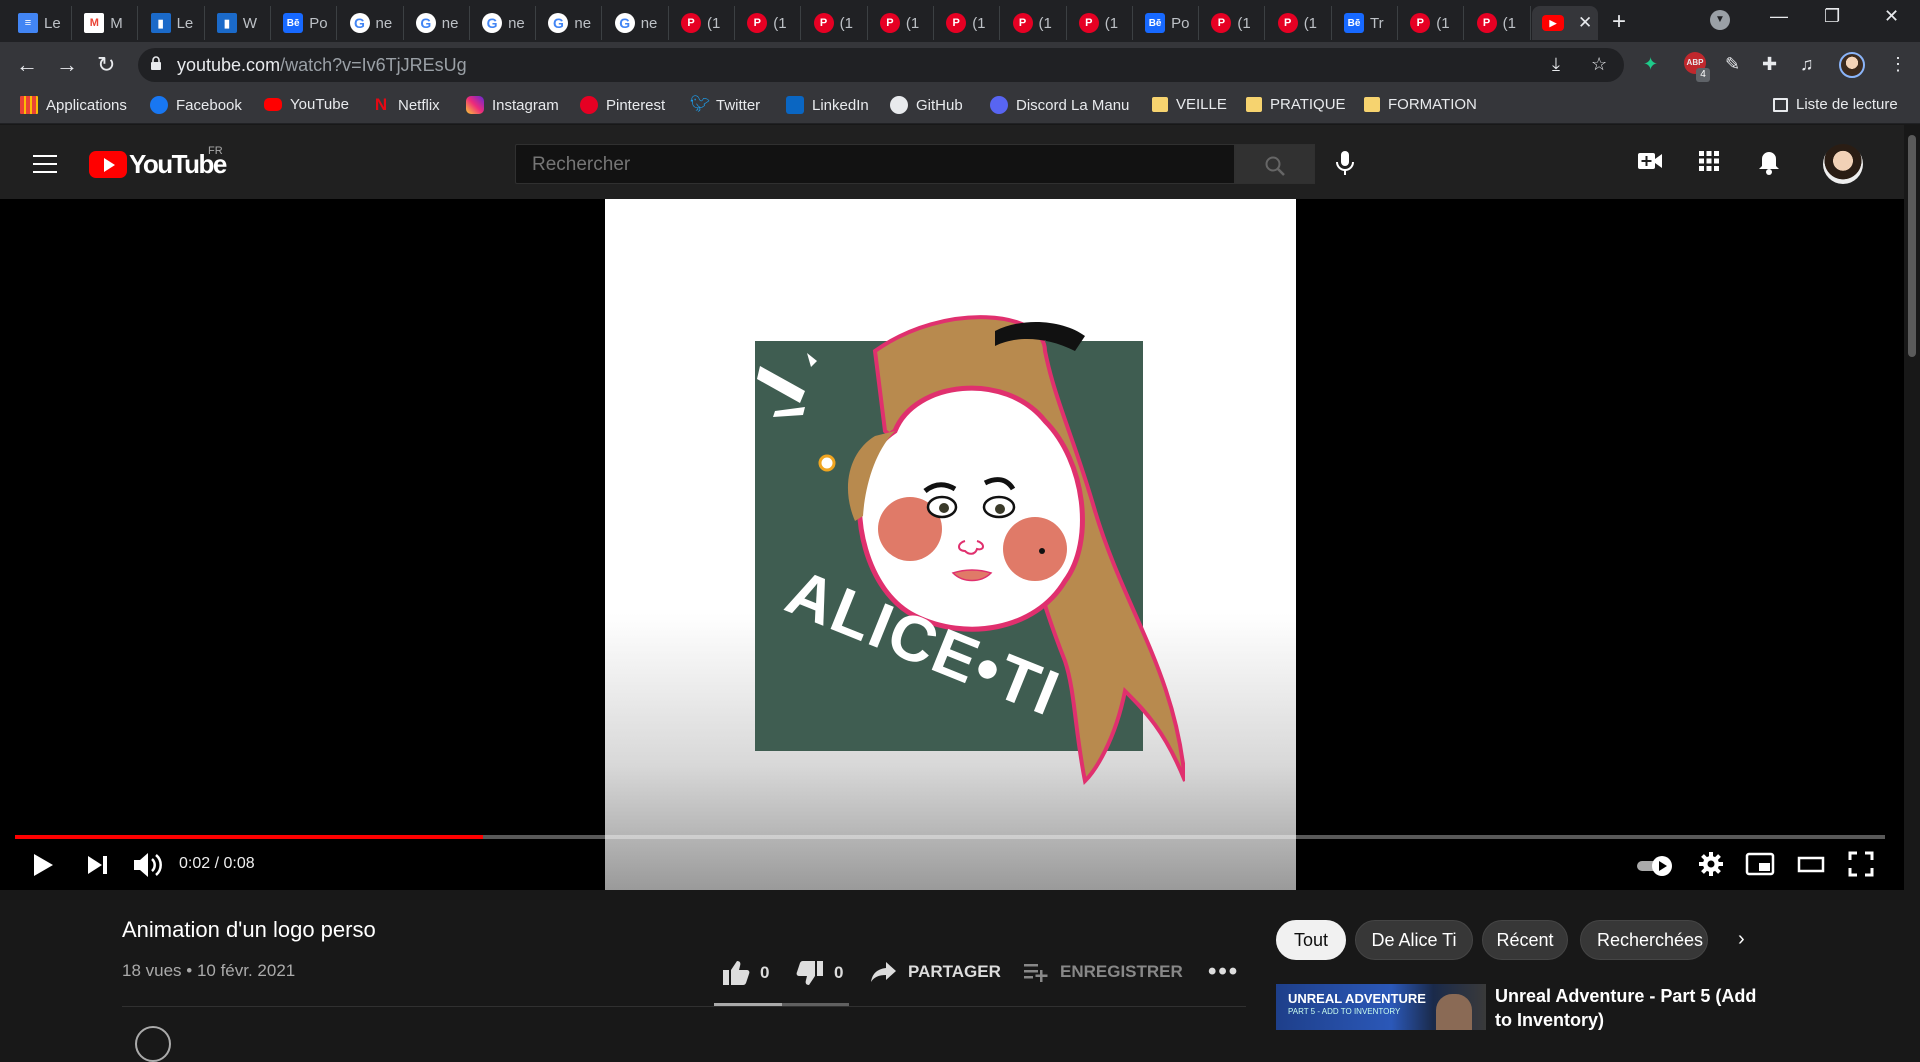 The height and width of the screenshot is (1062, 1920). Describe the element at coordinates (209, 970) in the screenshot. I see `video-meta: 18 vues • 10 févr. 2021` at that location.